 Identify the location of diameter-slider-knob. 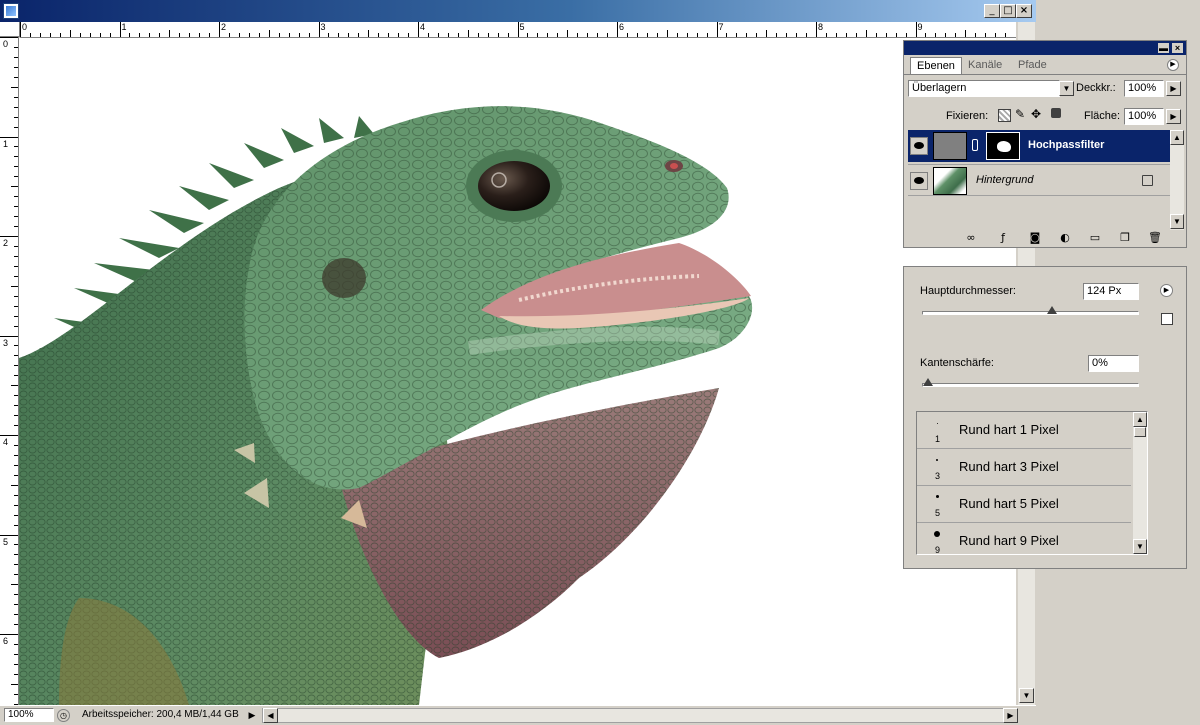
(1052, 310).